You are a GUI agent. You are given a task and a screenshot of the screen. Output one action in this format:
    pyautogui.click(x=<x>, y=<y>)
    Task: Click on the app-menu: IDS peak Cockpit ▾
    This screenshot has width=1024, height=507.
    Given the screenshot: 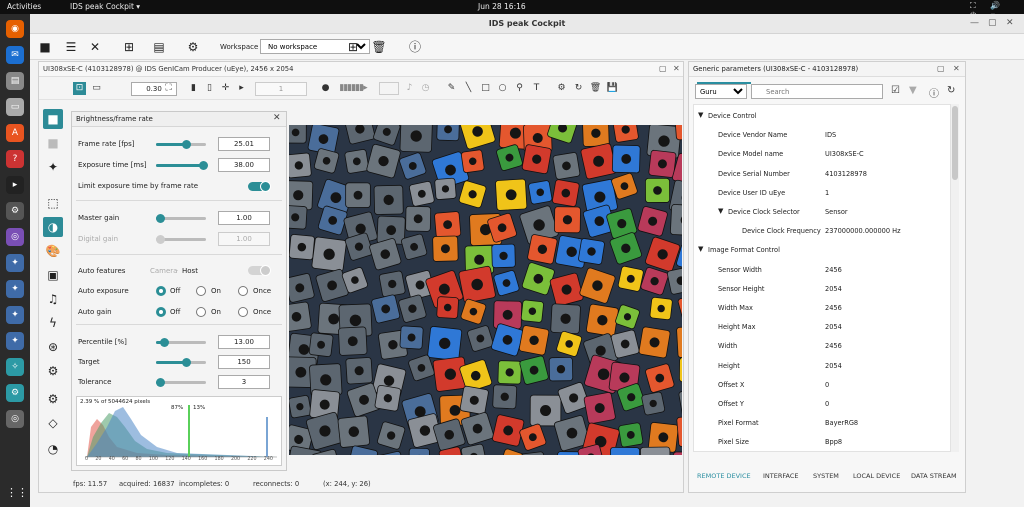 What is the action you would take?
    pyautogui.click(x=105, y=6)
    